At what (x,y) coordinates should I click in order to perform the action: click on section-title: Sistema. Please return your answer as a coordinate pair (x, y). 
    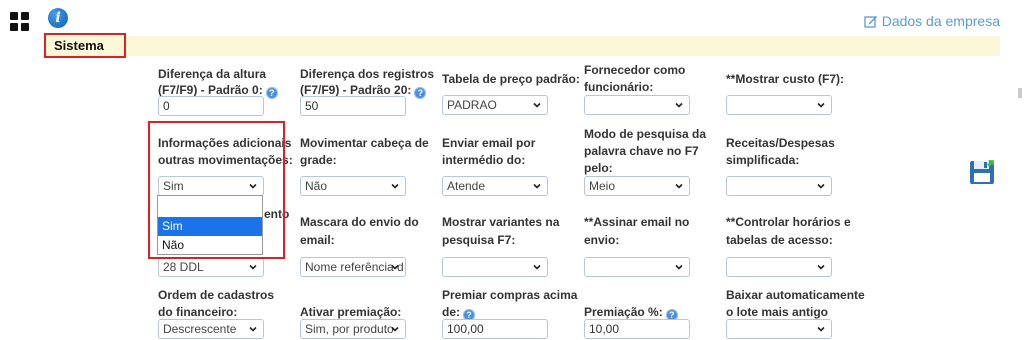
    Looking at the image, I should click on (85, 45).